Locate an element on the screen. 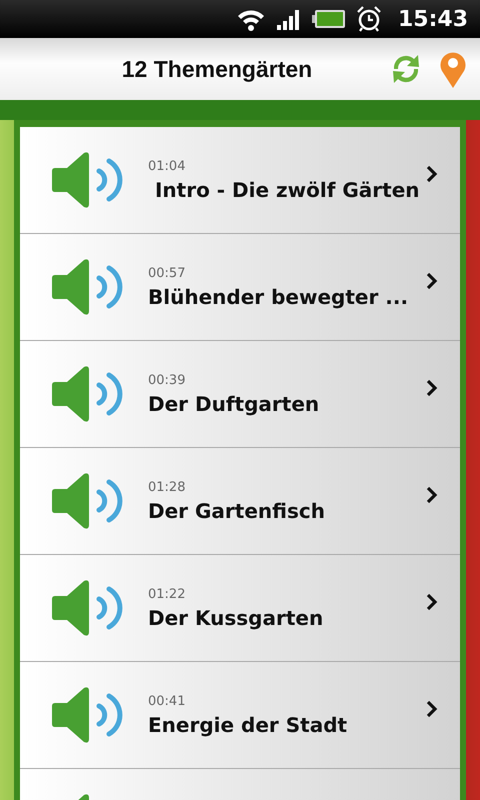 This screenshot has width=480, height=800. track-row: 00:41 Energie der Stadt is located at coordinates (240, 715).